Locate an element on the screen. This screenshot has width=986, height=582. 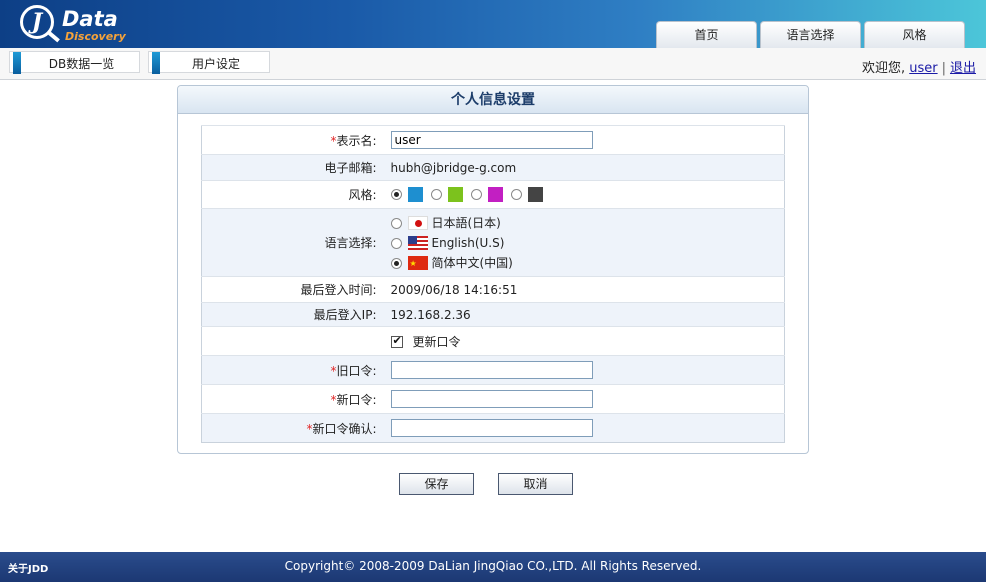
user-box: 欢迎您, user | 退出 is located at coordinates (919, 66).